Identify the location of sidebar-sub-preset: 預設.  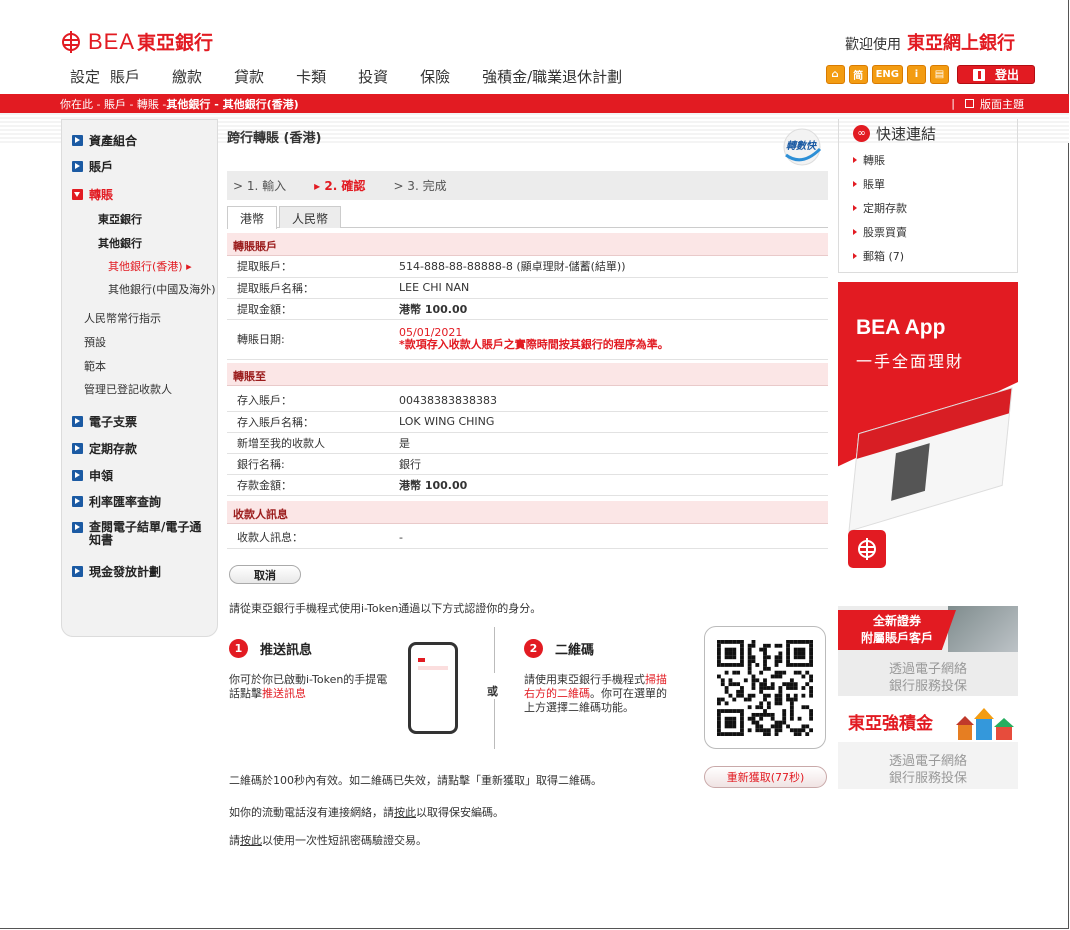
(95, 342).